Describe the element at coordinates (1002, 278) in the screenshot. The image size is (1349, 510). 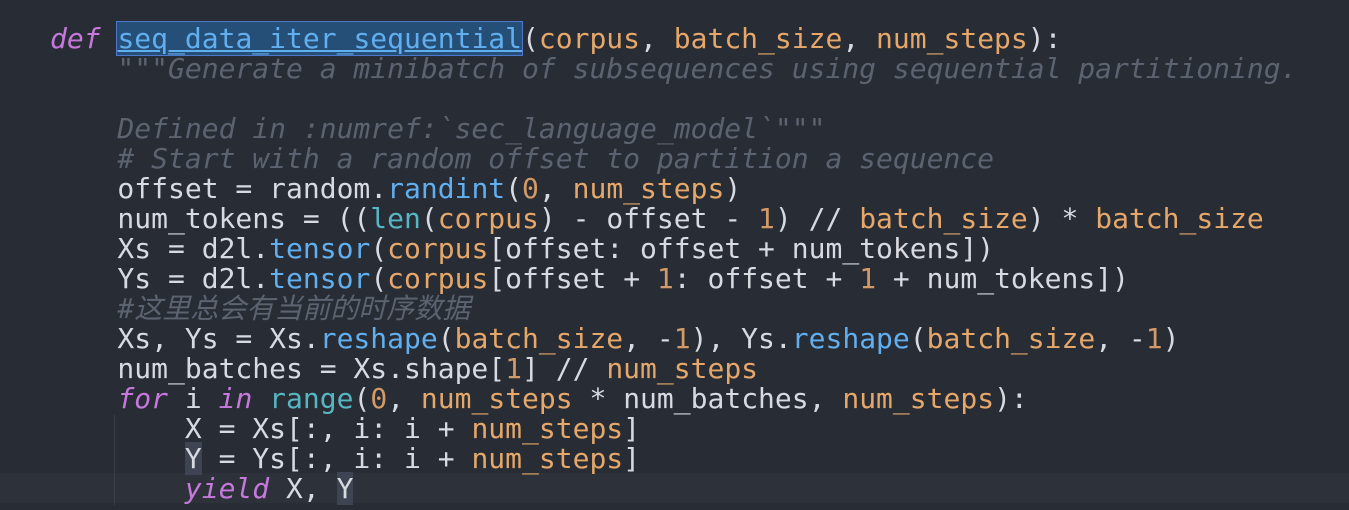
I see `code-token: + num_tokens])` at that location.